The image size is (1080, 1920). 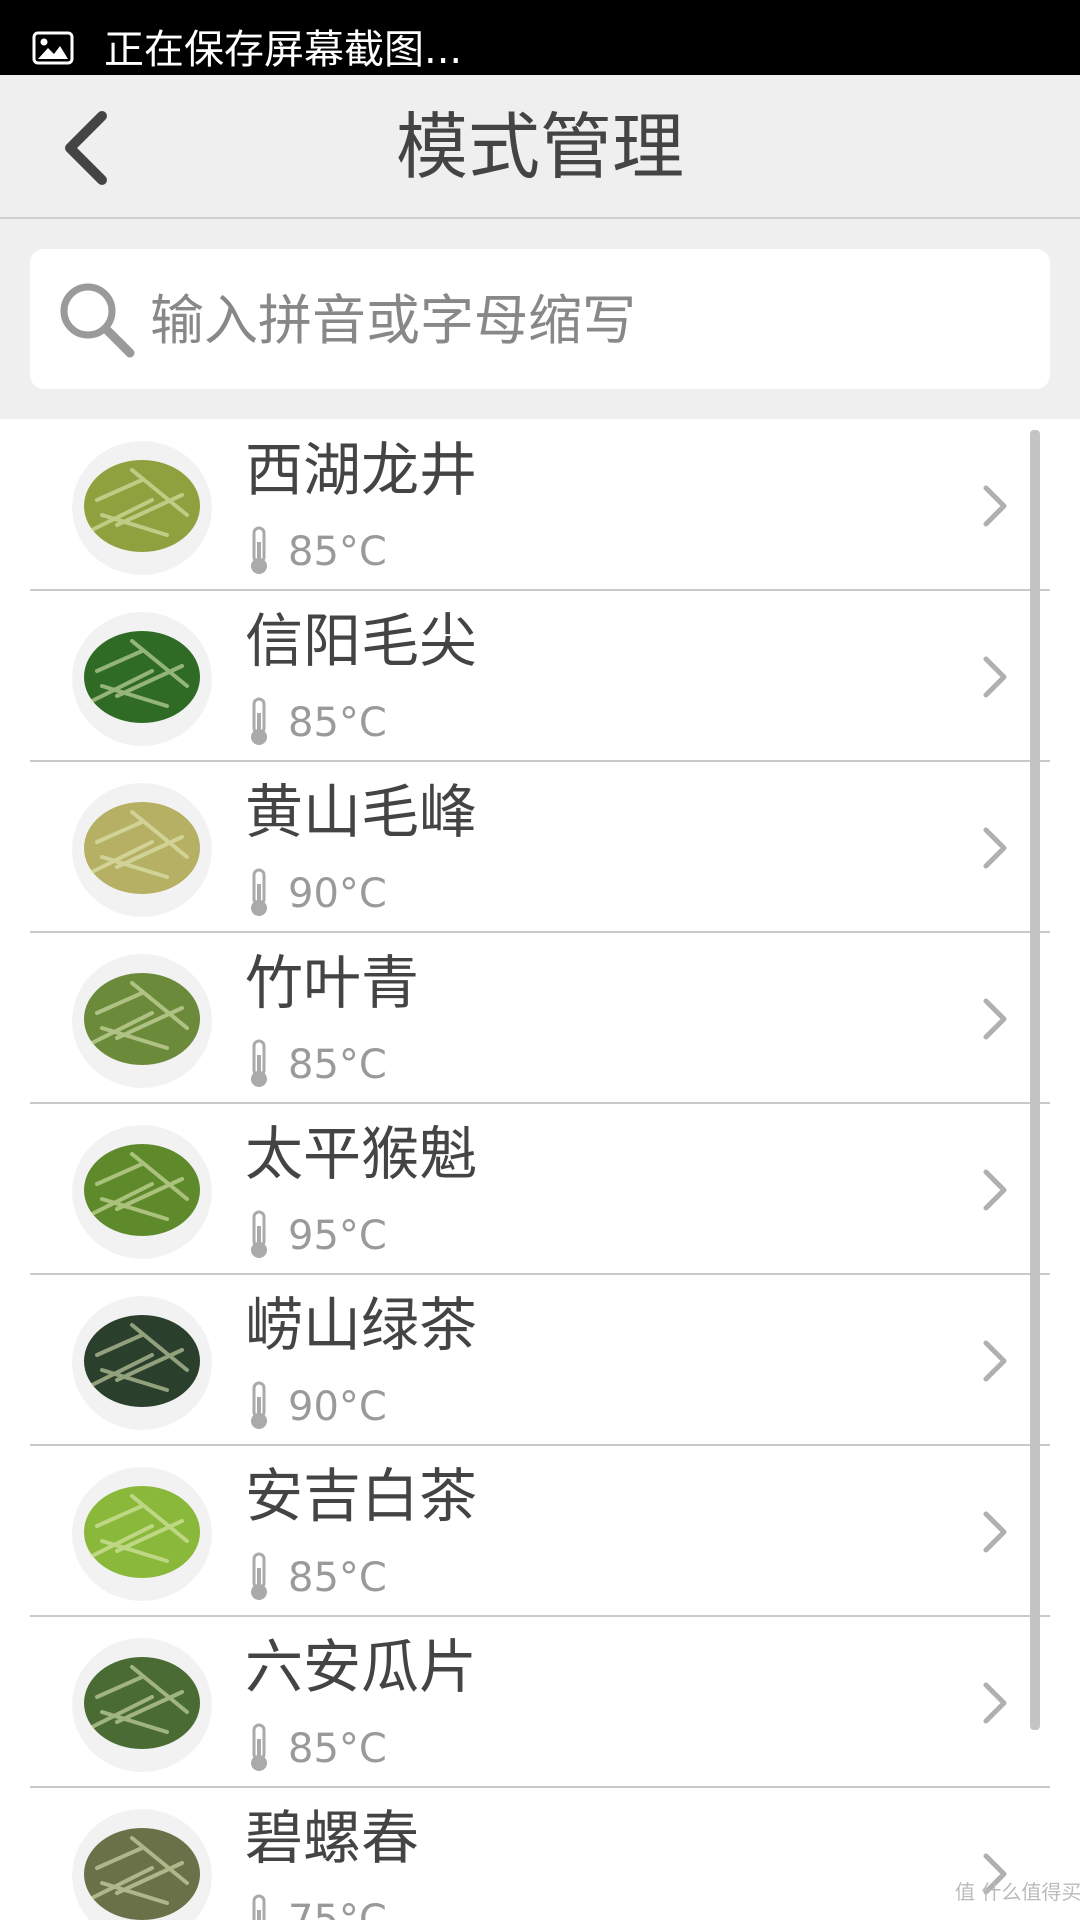 What do you see at coordinates (97, 320) in the screenshot?
I see `search-icon` at bounding box center [97, 320].